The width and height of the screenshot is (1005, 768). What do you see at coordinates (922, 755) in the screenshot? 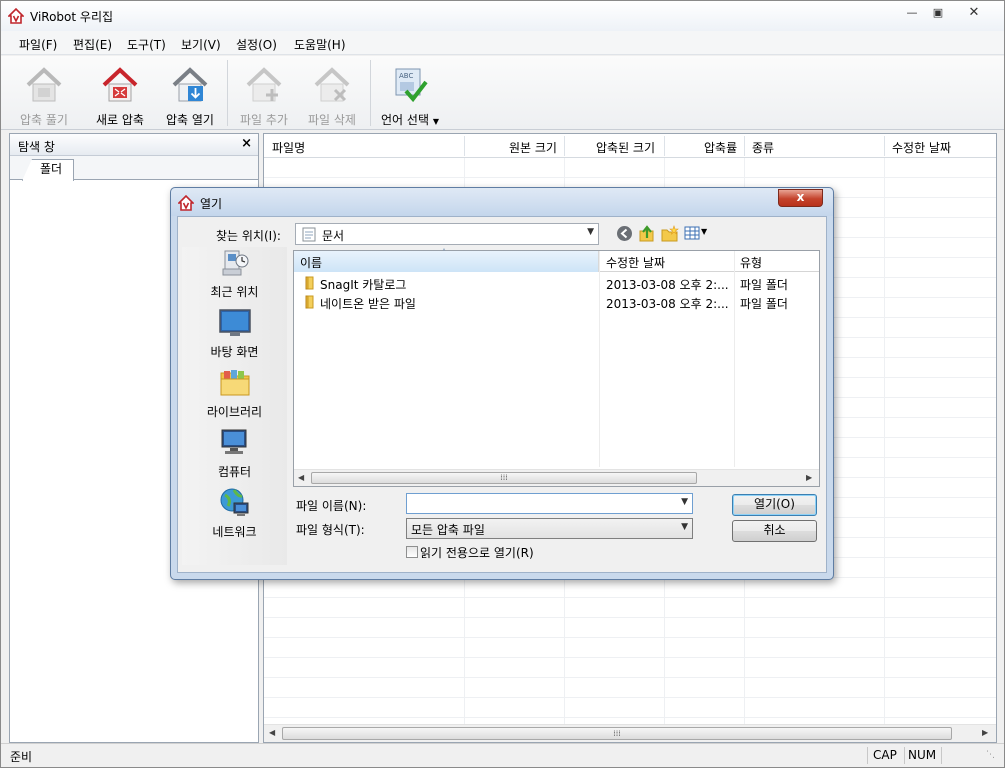
I see `status-num: NUM` at bounding box center [922, 755].